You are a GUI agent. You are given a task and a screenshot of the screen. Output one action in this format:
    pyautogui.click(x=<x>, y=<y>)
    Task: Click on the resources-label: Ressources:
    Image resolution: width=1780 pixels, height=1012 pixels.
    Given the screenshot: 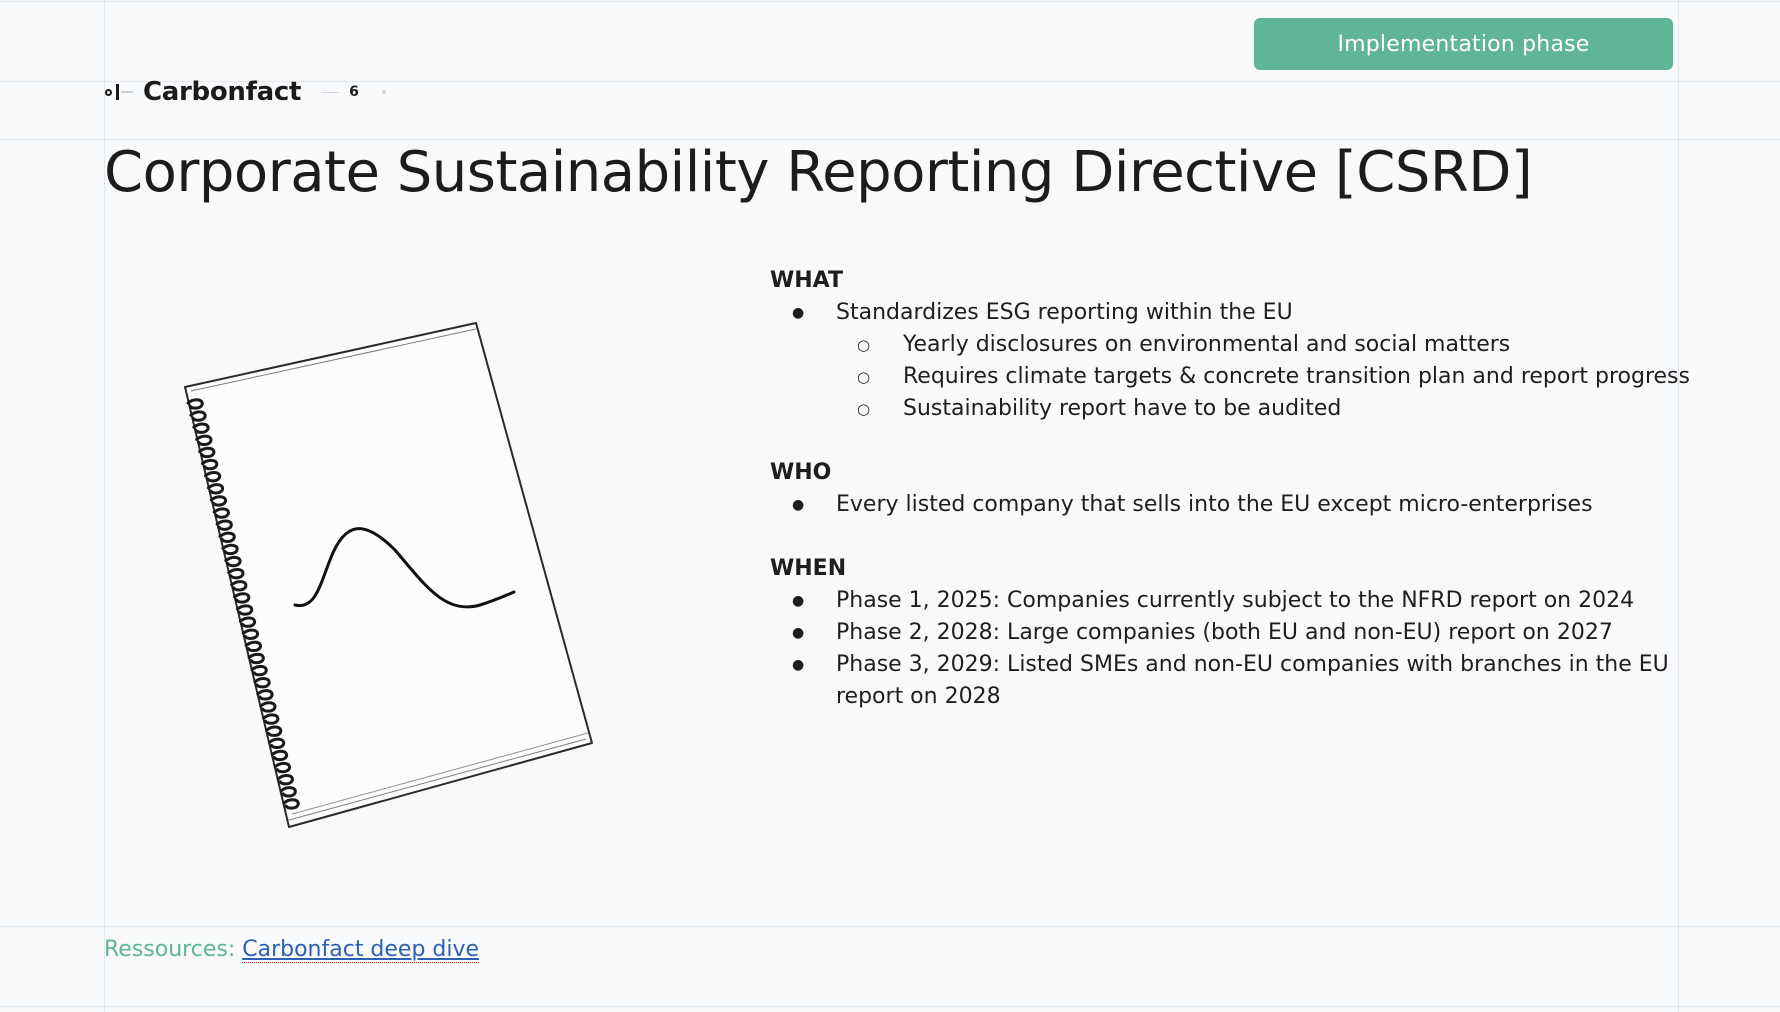 What is the action you would take?
    pyautogui.click(x=173, y=949)
    